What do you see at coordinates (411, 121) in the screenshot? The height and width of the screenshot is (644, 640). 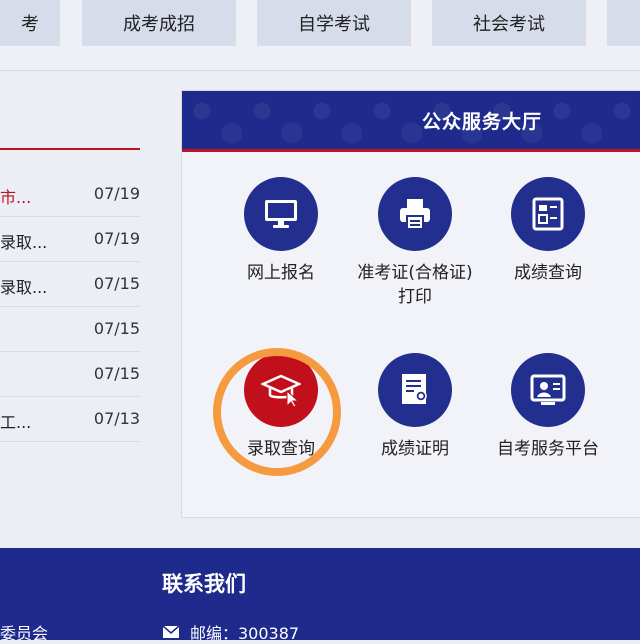 I see `service-hall-header: 公众服务大厅` at bounding box center [411, 121].